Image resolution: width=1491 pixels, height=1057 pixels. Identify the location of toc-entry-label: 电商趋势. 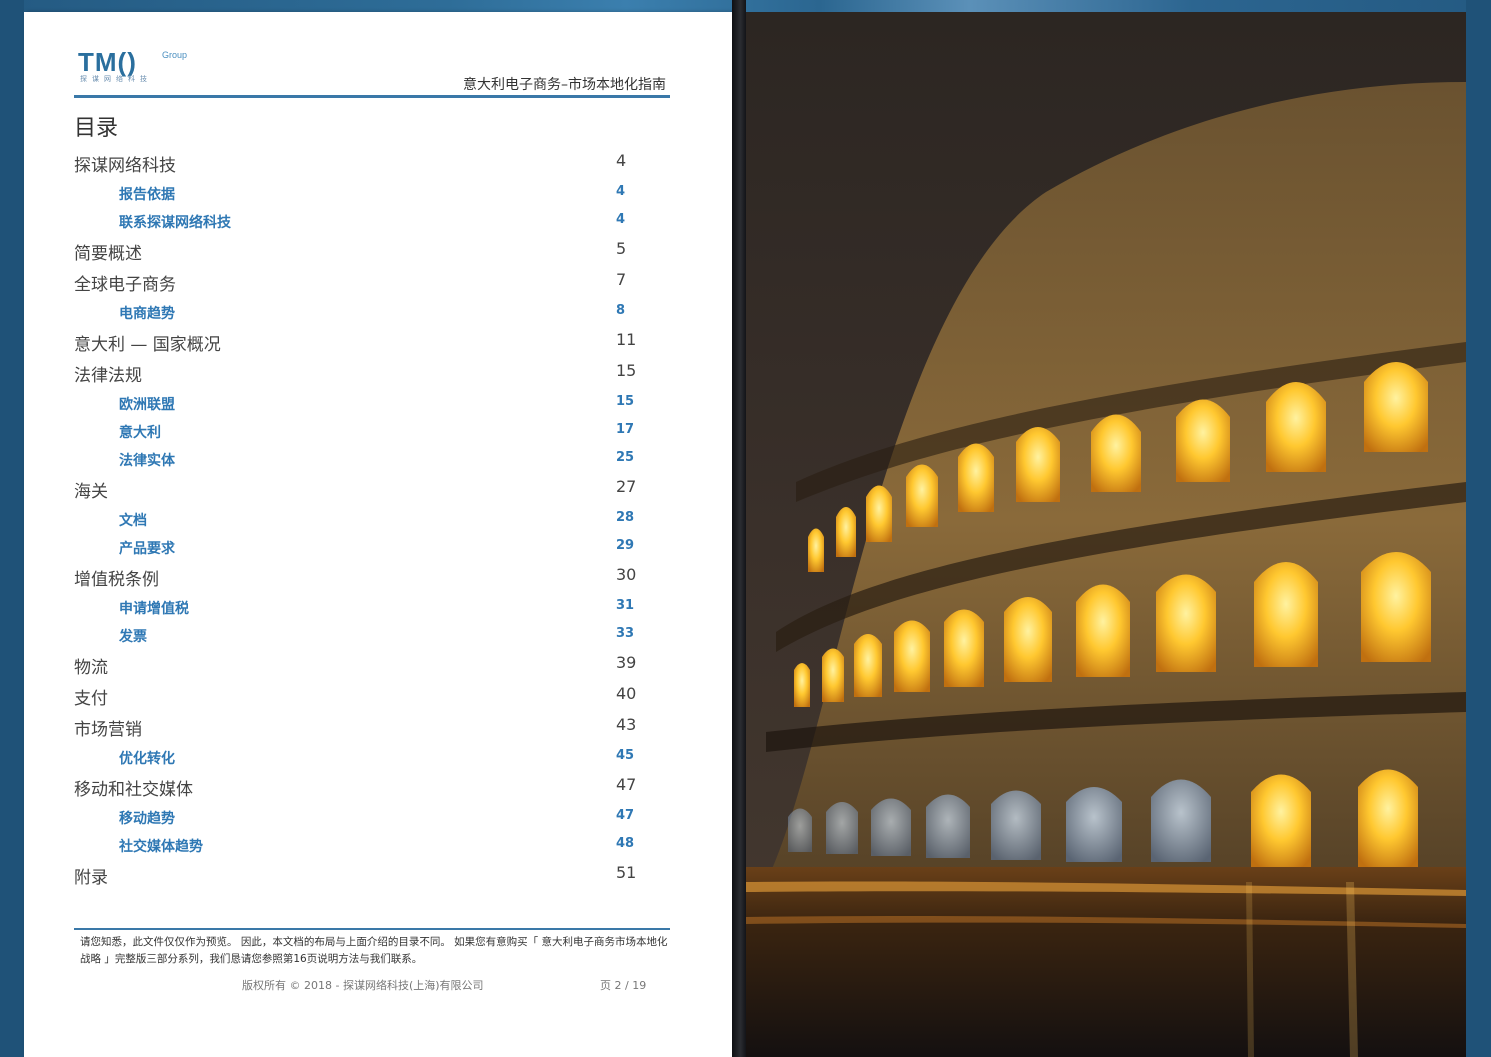
(147, 314).